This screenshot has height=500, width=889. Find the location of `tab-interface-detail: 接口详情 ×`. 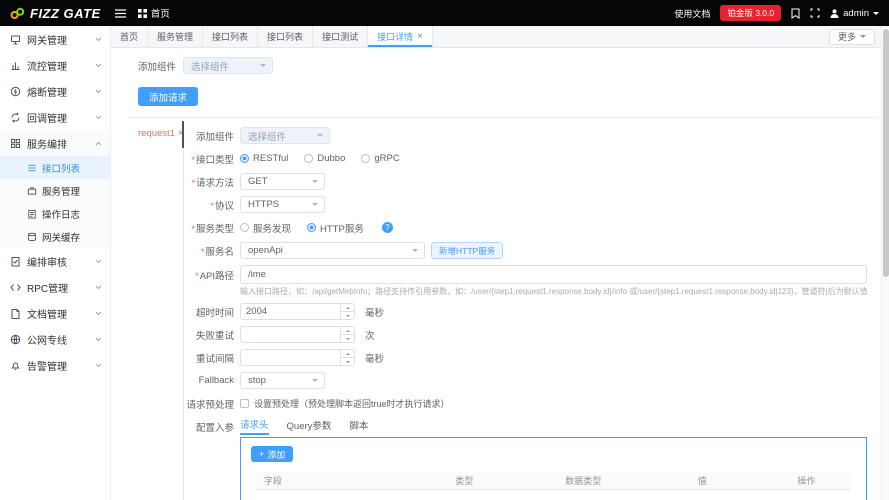

tab-interface-detail: 接口详情 × is located at coordinates (400, 36).